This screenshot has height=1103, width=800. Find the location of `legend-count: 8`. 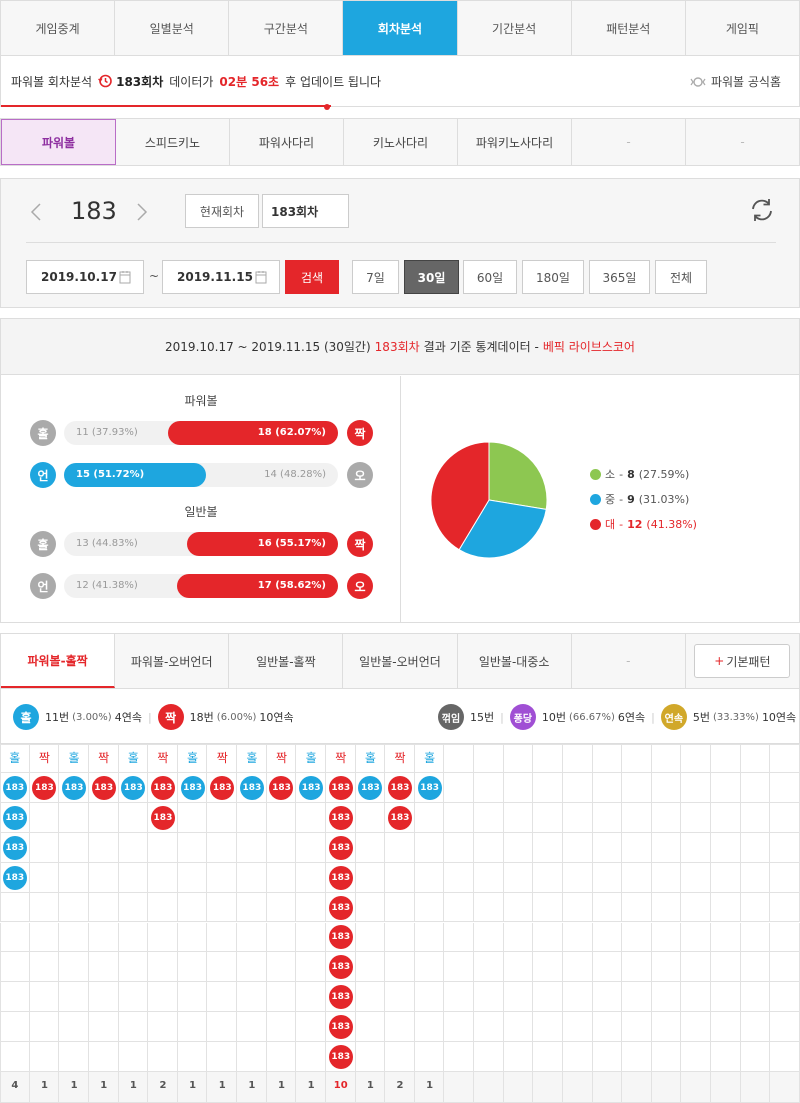

legend-count: 8 is located at coordinates (631, 474).